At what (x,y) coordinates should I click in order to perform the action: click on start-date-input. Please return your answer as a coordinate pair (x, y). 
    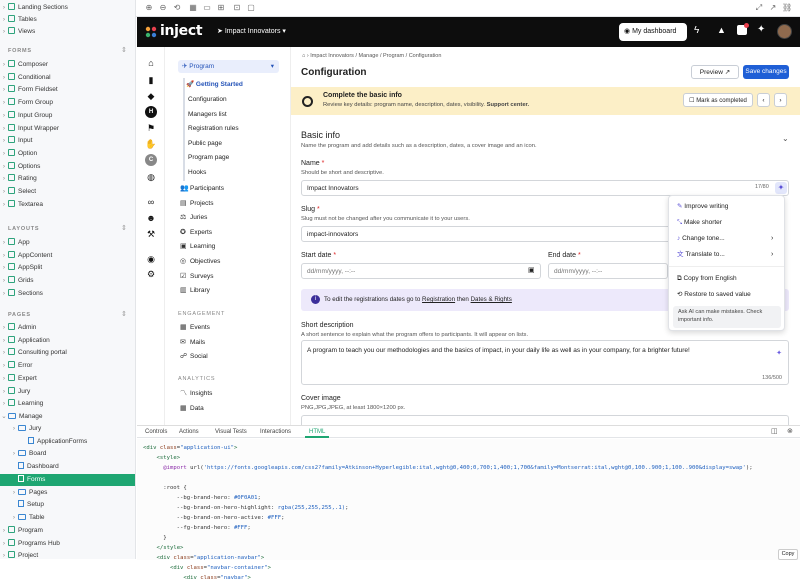
    Looking at the image, I should click on (421, 271).